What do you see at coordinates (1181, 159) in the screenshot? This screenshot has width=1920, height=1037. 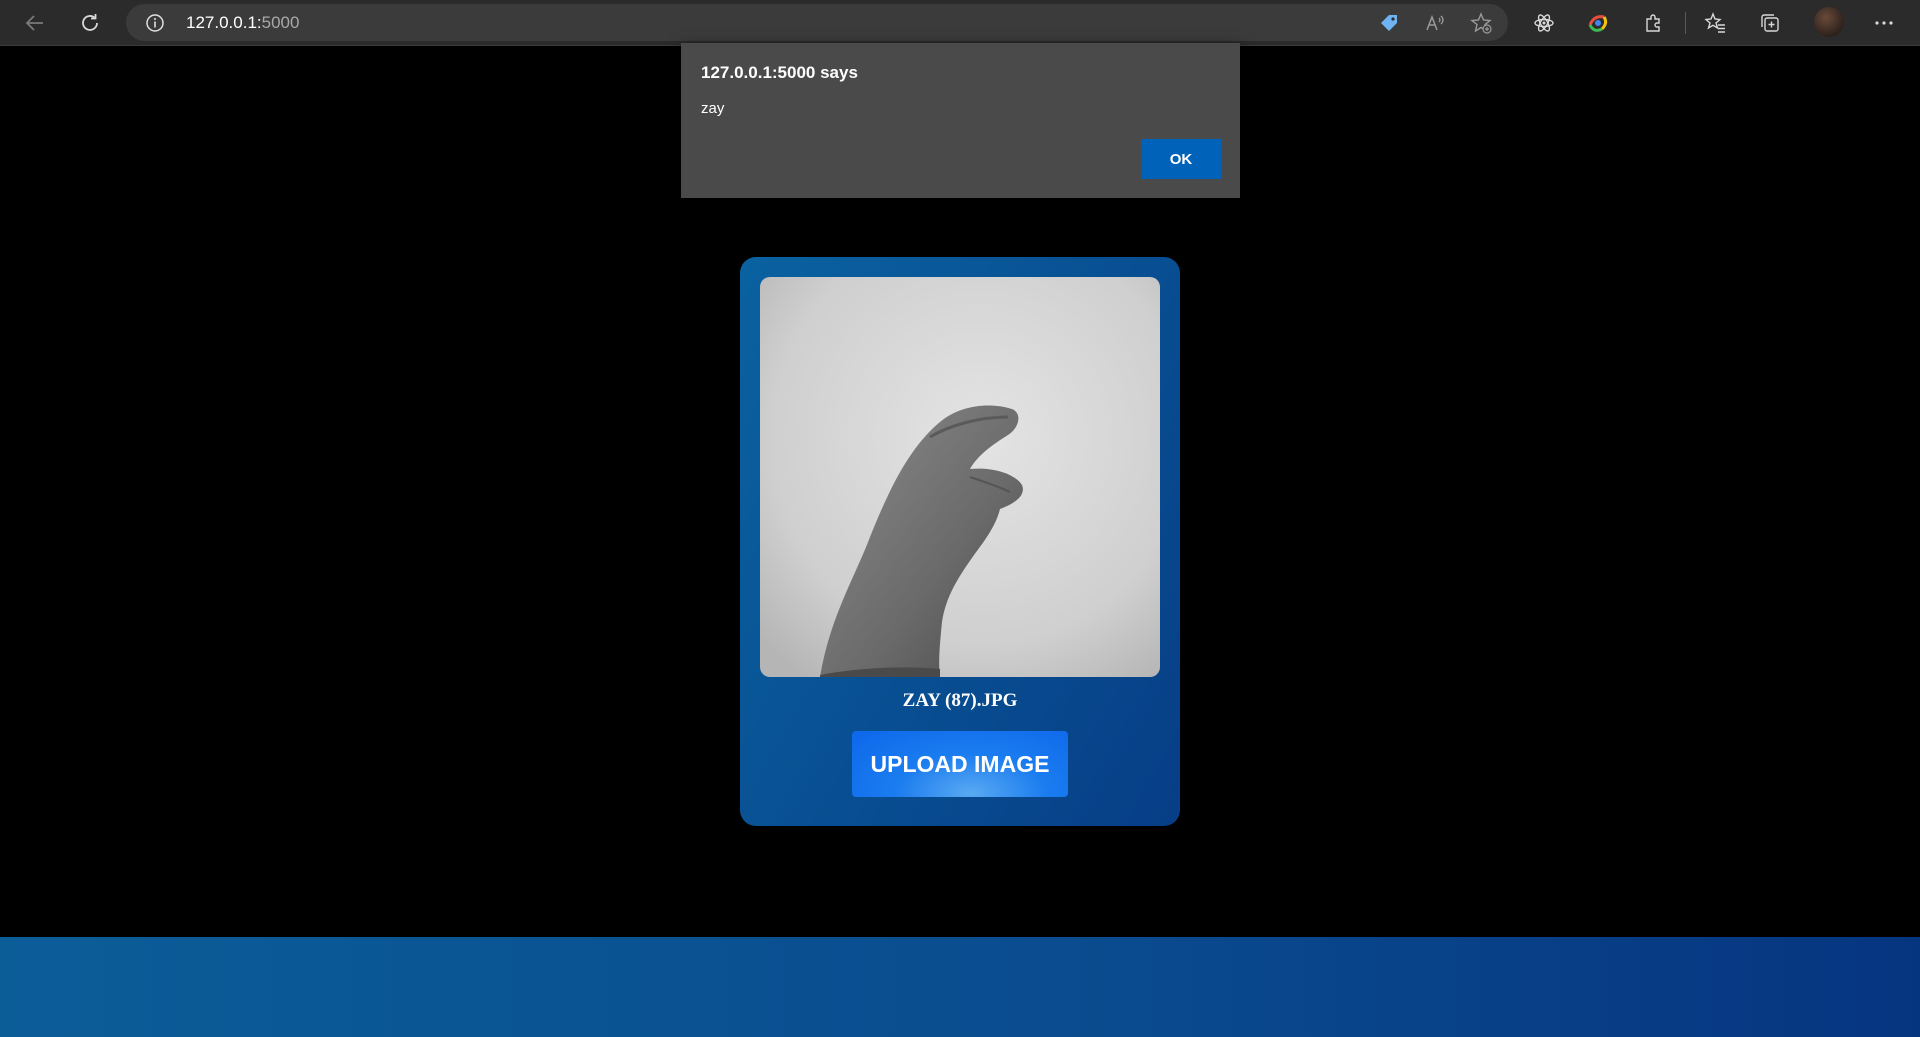 I see `alert-ok-button: OK` at bounding box center [1181, 159].